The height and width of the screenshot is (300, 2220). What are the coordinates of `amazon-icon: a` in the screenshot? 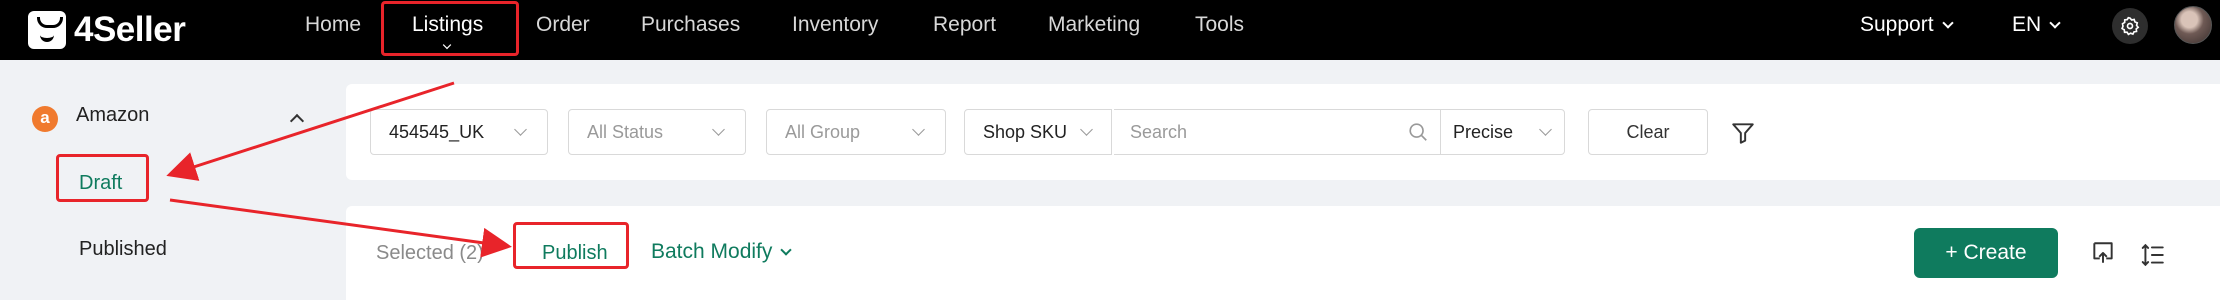 It's located at (45, 119).